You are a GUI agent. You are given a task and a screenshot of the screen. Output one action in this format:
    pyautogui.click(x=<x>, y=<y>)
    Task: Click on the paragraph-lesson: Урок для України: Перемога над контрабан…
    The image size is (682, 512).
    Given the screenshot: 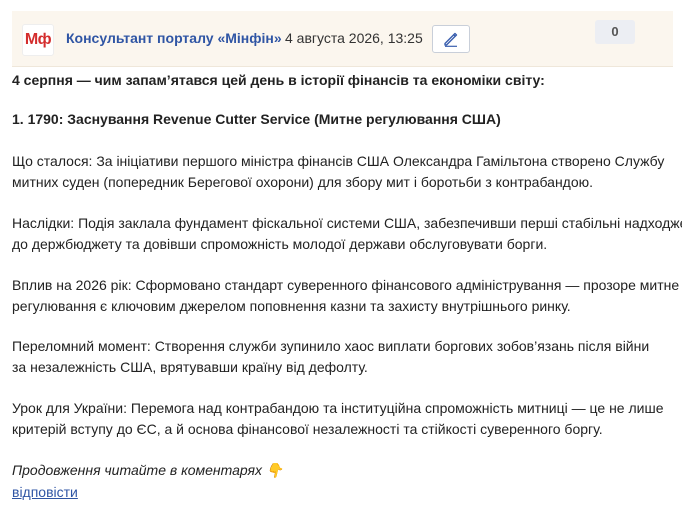 What is the action you would take?
    pyautogui.click(x=344, y=419)
    